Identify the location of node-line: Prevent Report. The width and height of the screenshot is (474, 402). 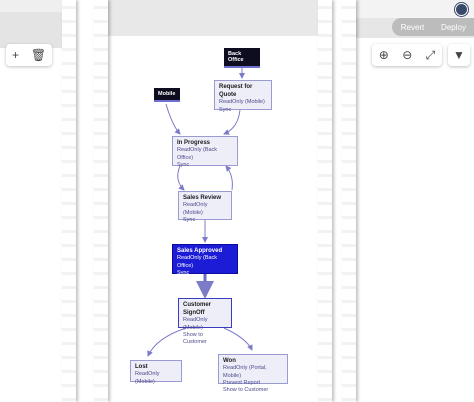
(241, 382).